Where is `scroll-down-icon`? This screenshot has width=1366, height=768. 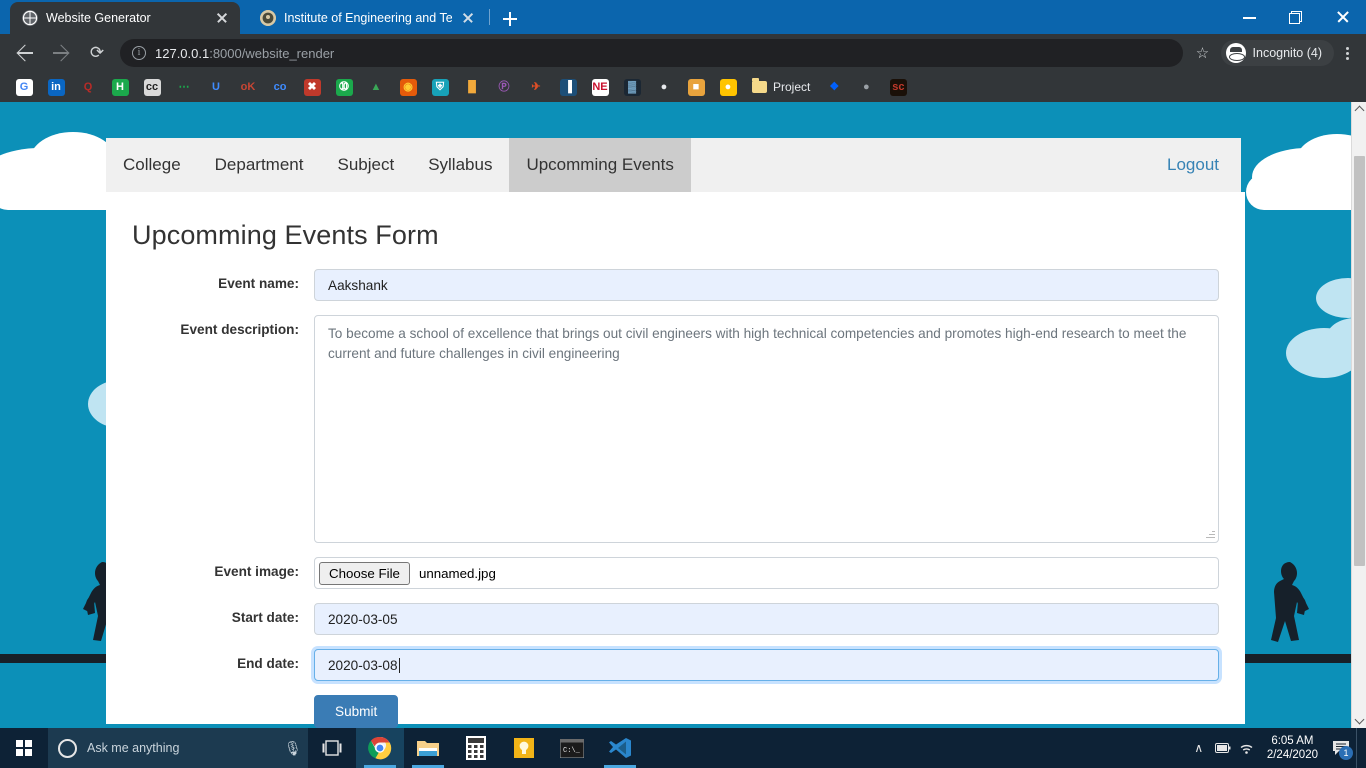 scroll-down-icon is located at coordinates (1359, 720).